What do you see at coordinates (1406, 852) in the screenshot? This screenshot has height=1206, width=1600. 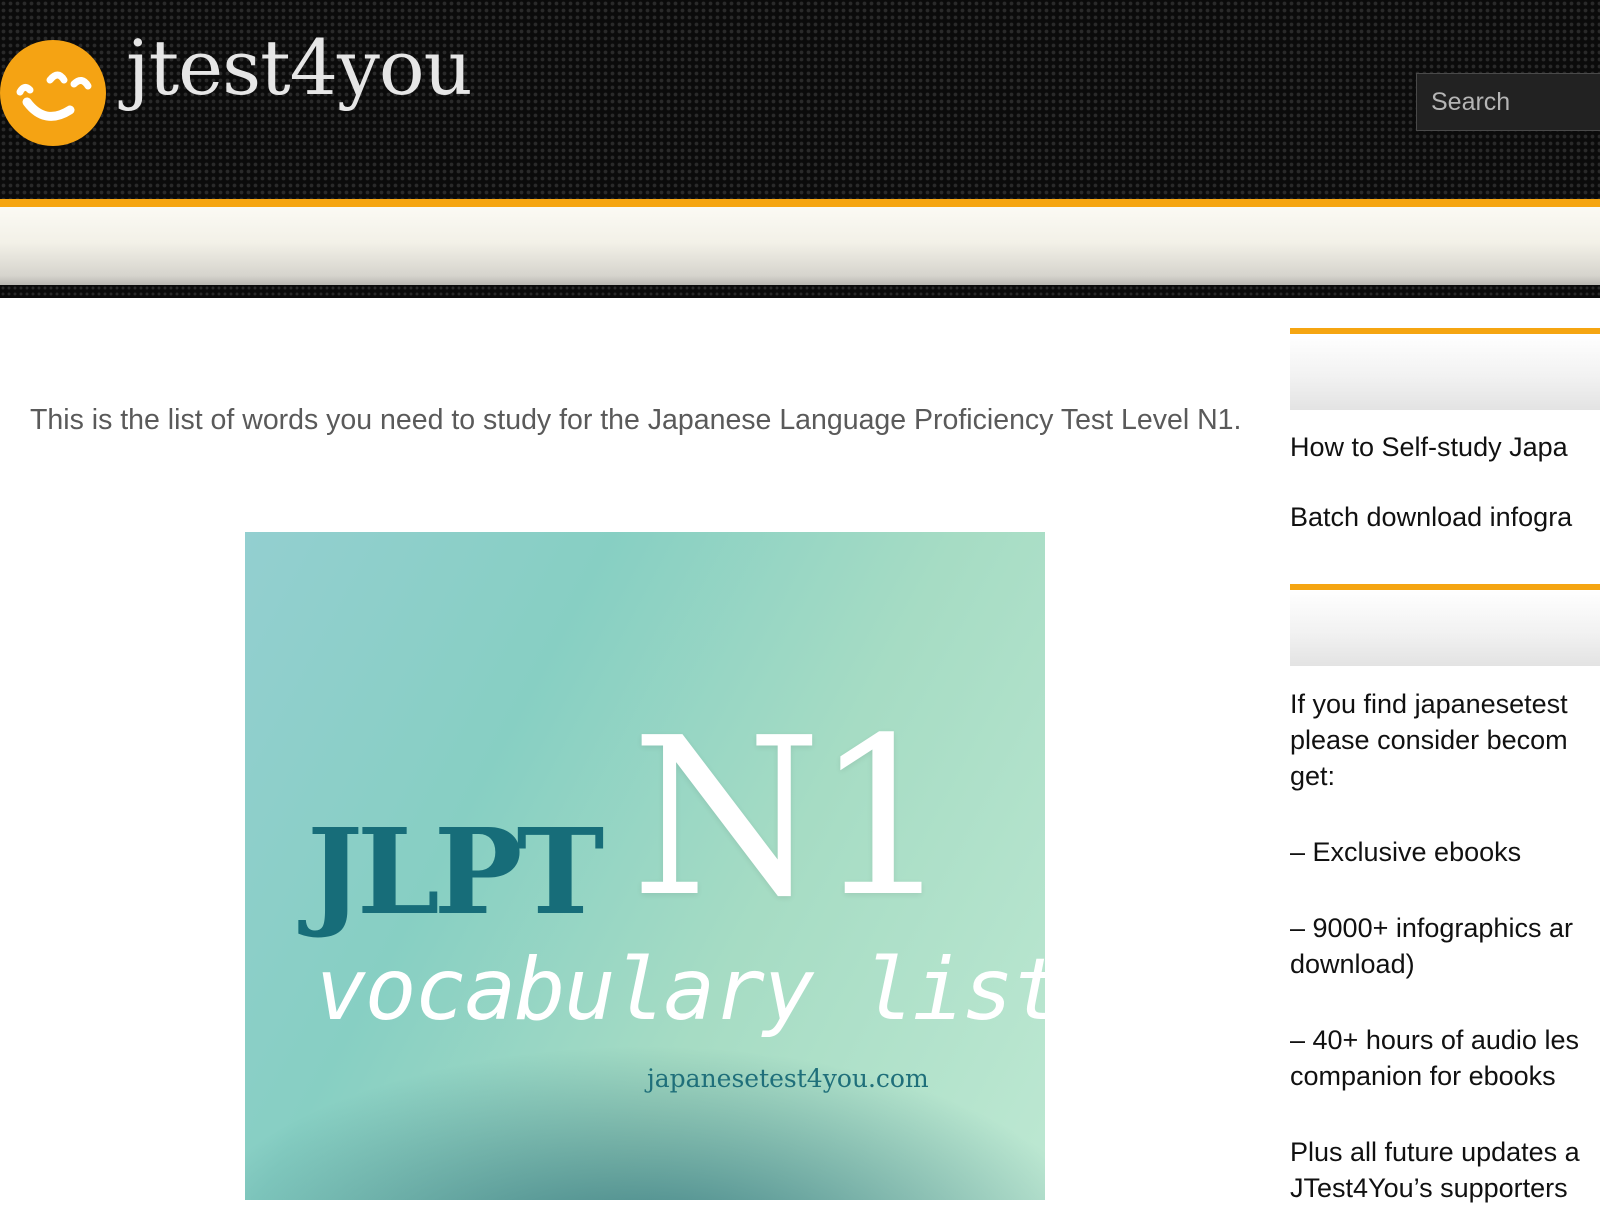 I see `support-line: – Exclusive ebooks` at bounding box center [1406, 852].